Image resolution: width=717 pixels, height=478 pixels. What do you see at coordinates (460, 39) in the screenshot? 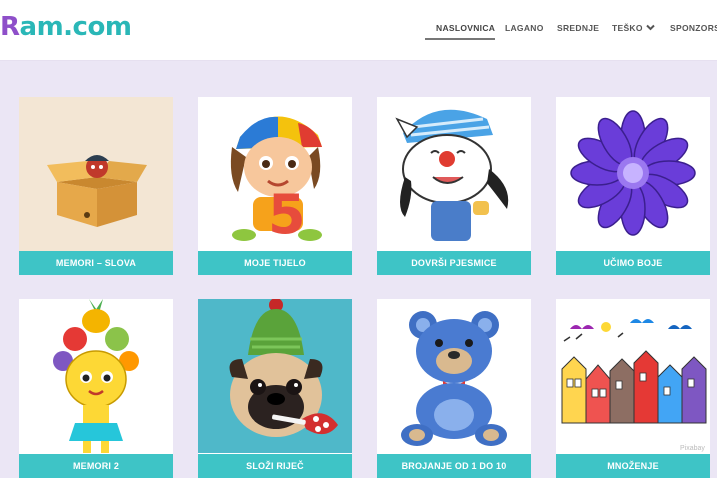
I see `active-nav-indicator` at bounding box center [460, 39].